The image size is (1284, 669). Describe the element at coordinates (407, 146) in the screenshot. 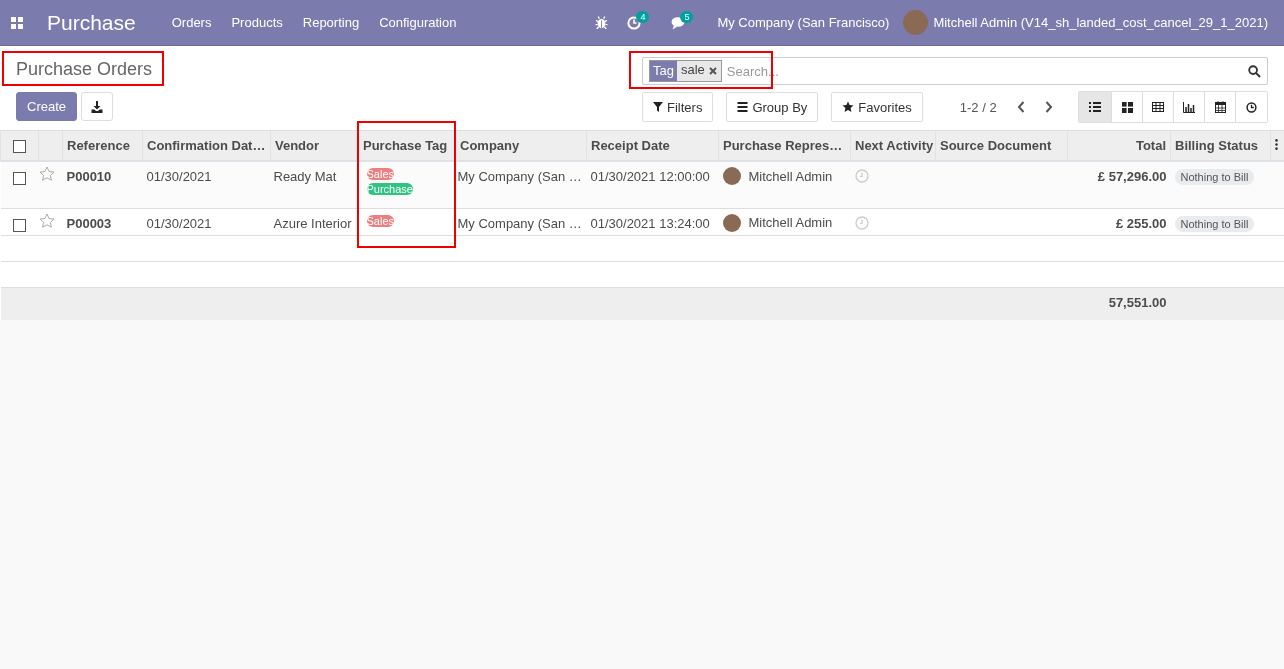

I see `column-header: Purchase Tag` at that location.